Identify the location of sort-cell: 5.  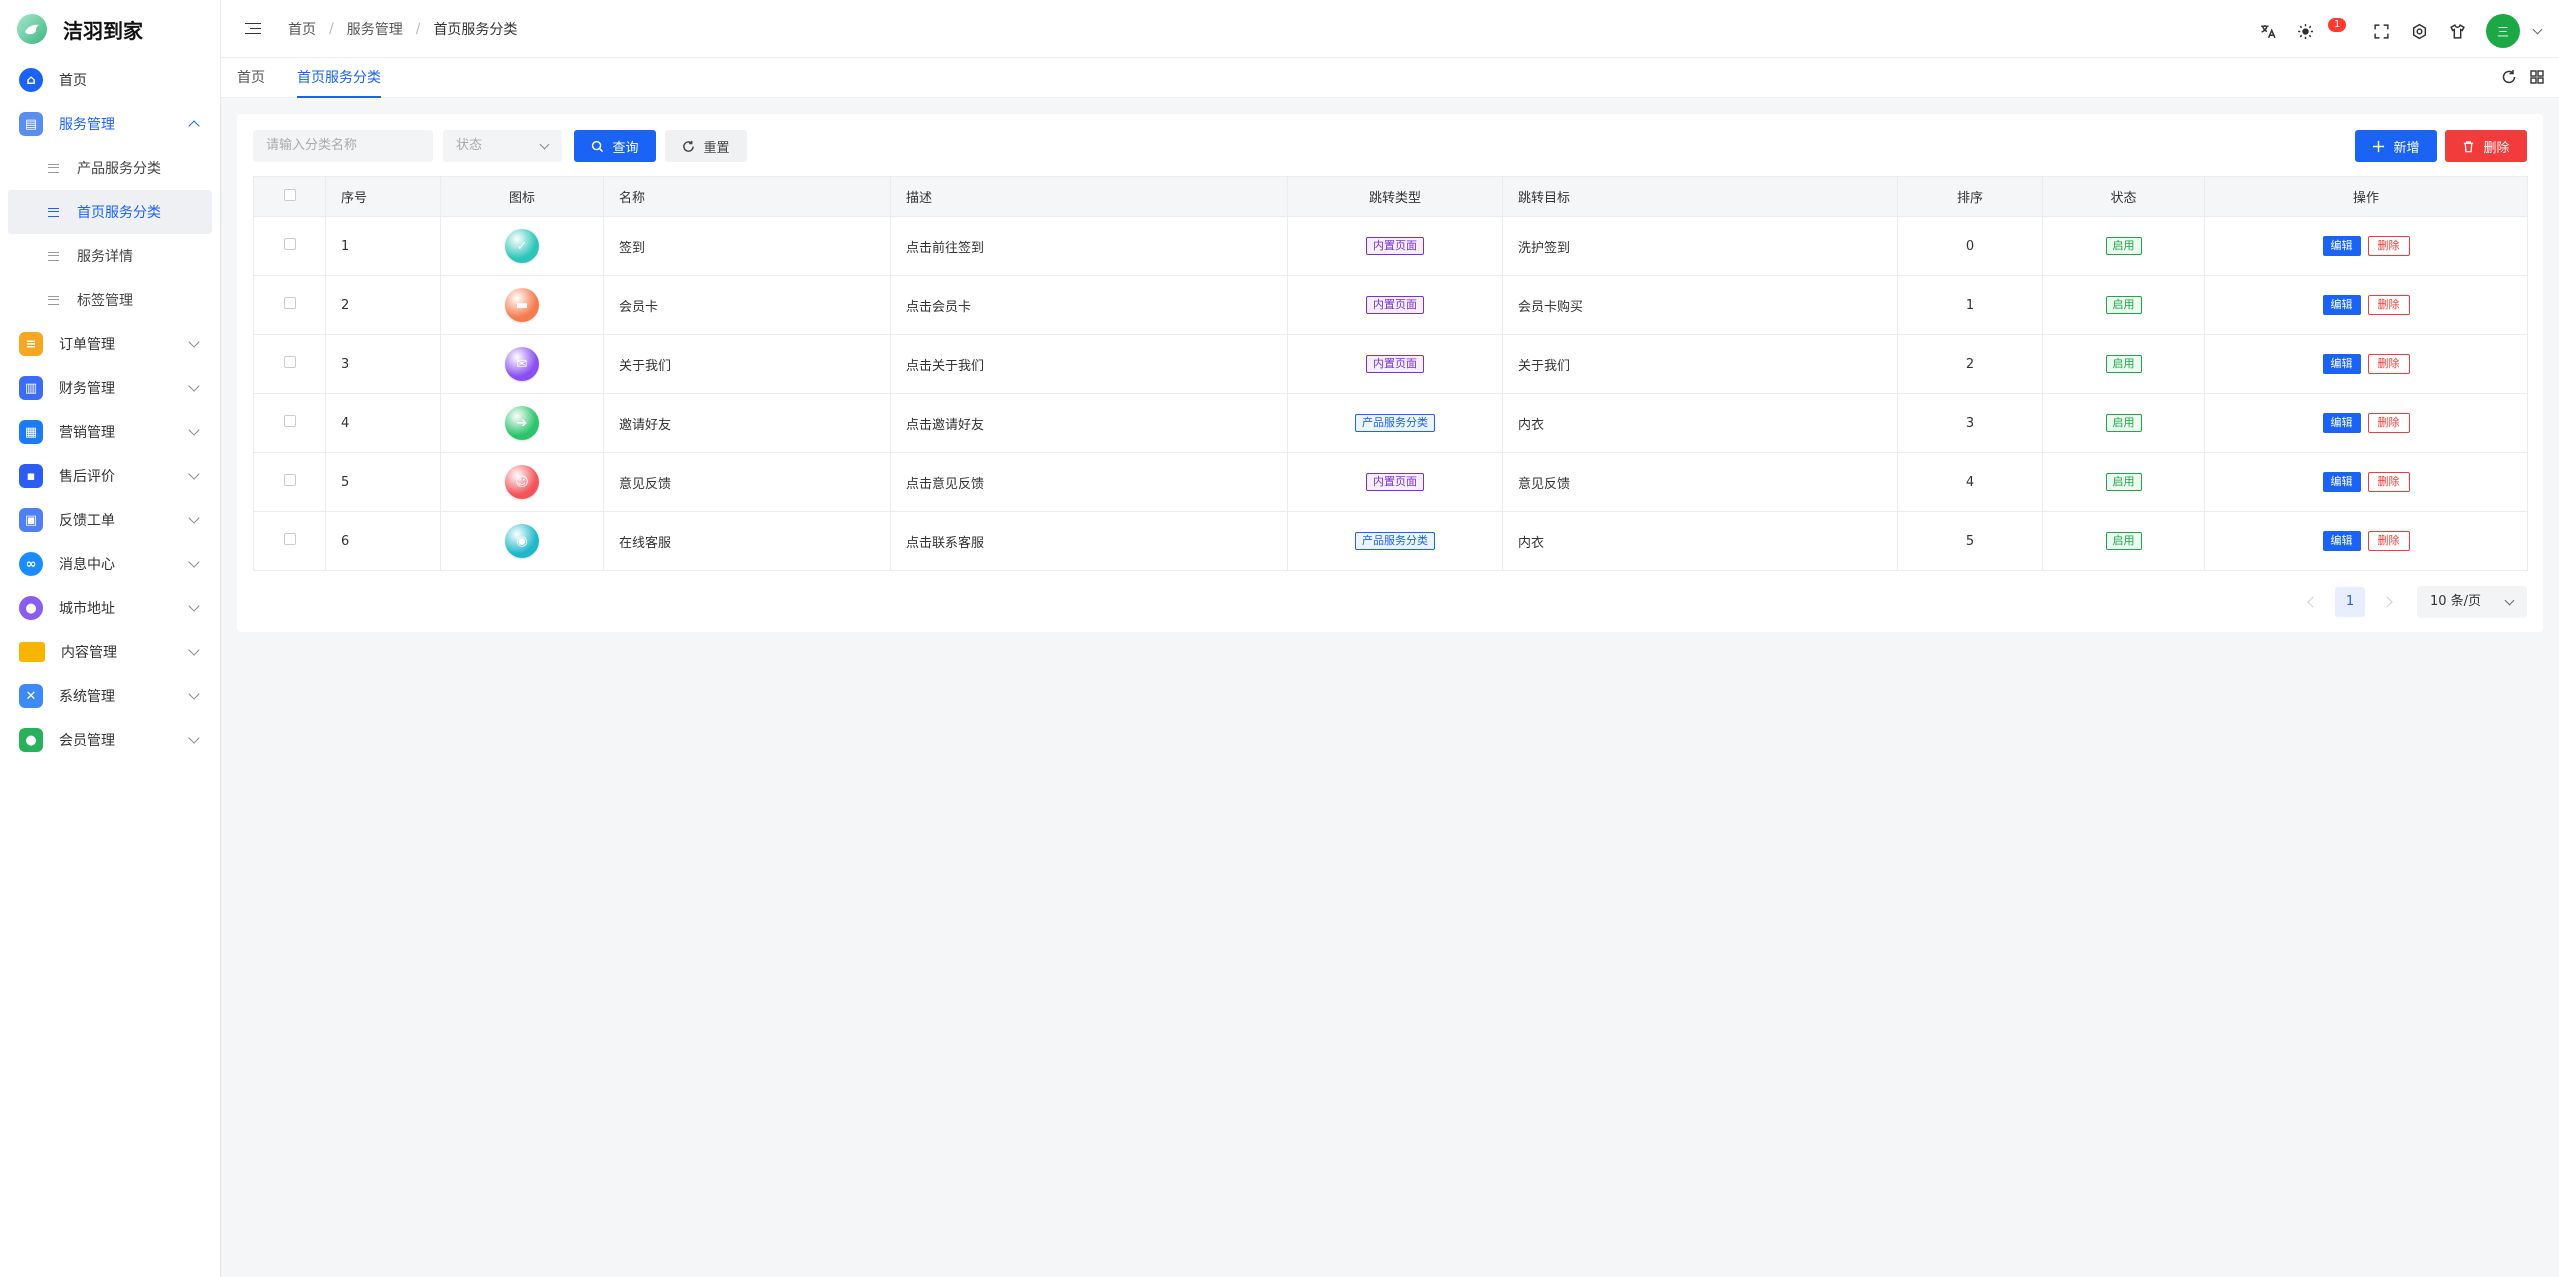
(1970, 541).